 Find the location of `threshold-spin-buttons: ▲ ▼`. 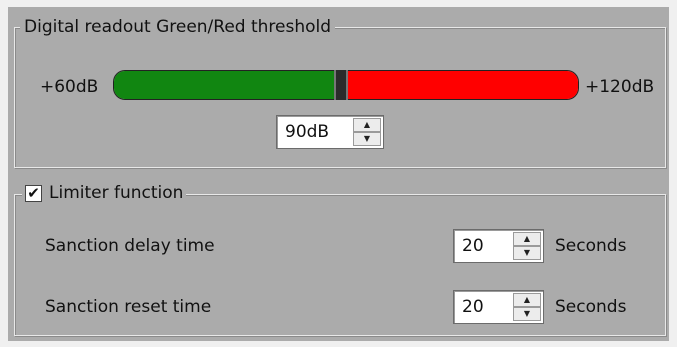

threshold-spin-buttons: ▲ ▼ is located at coordinates (367, 132).